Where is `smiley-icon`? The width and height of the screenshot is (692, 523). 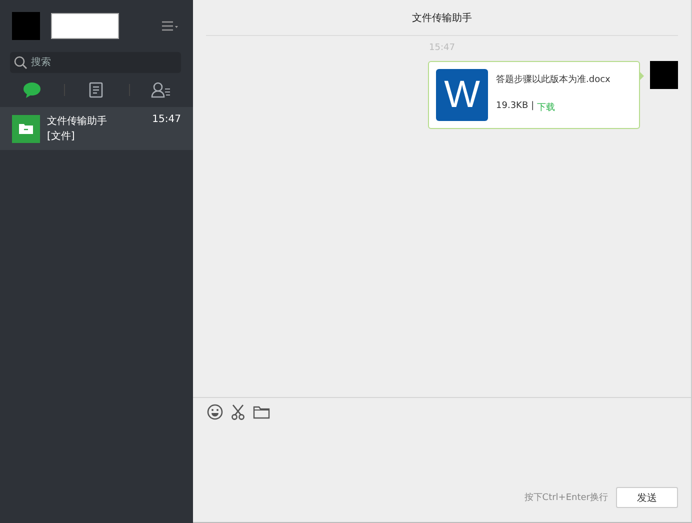 smiley-icon is located at coordinates (215, 412).